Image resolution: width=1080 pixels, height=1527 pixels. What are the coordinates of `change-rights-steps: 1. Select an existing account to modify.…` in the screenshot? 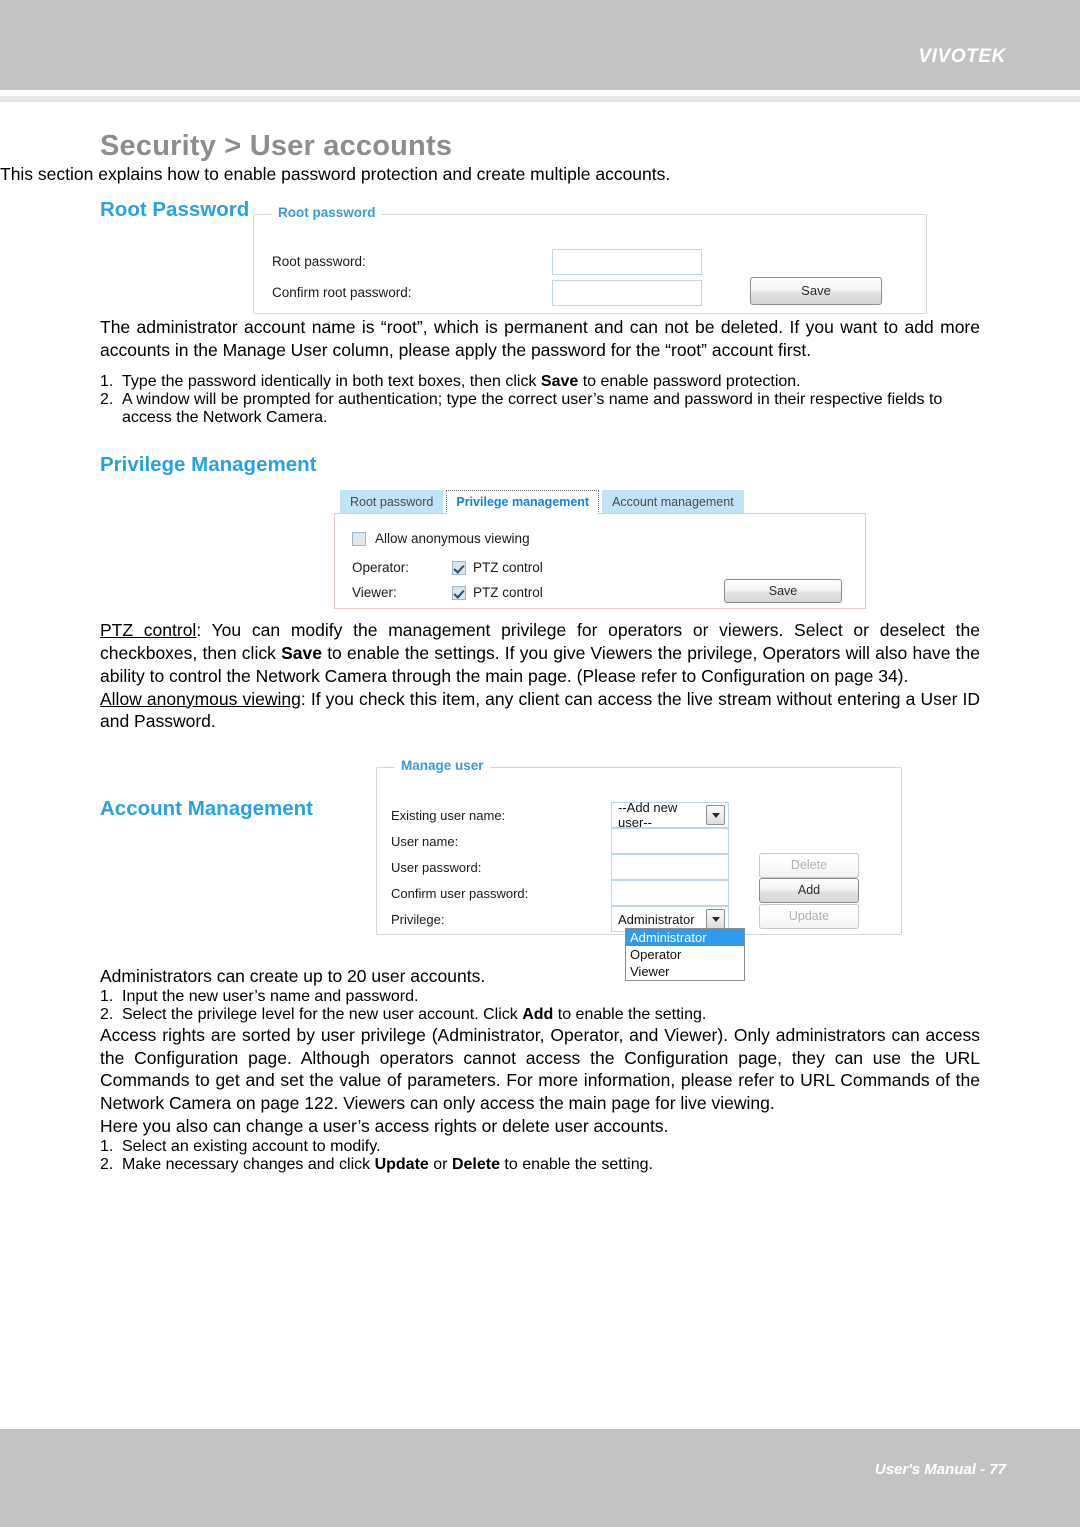 It's located at (540, 1156).